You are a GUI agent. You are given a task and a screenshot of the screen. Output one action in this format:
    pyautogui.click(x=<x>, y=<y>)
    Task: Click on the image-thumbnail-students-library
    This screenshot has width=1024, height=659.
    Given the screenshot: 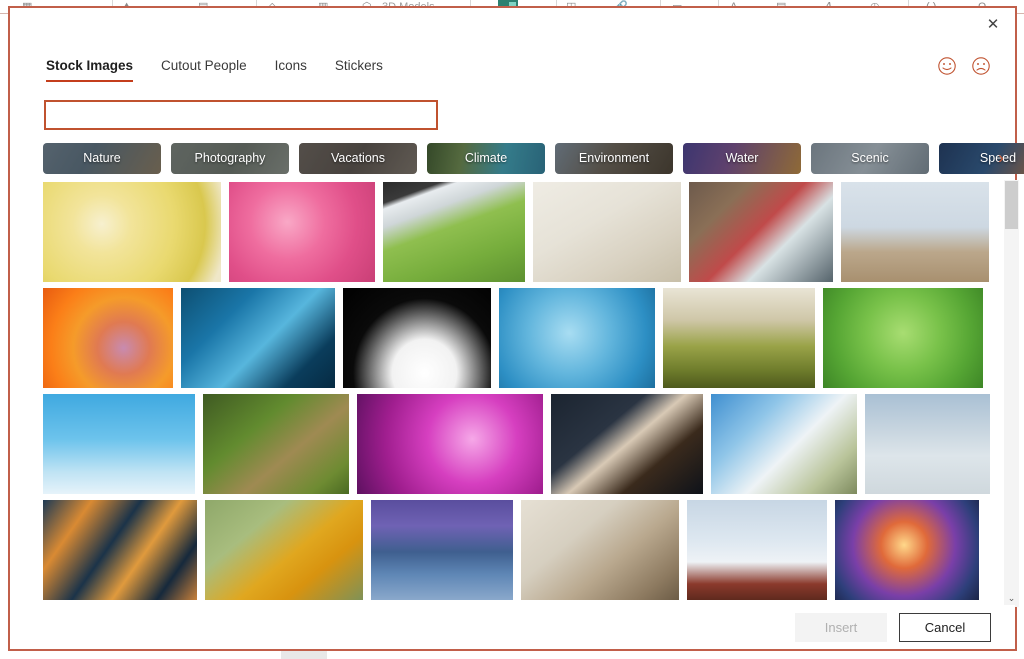 What is the action you would take?
    pyautogui.click(x=600, y=550)
    